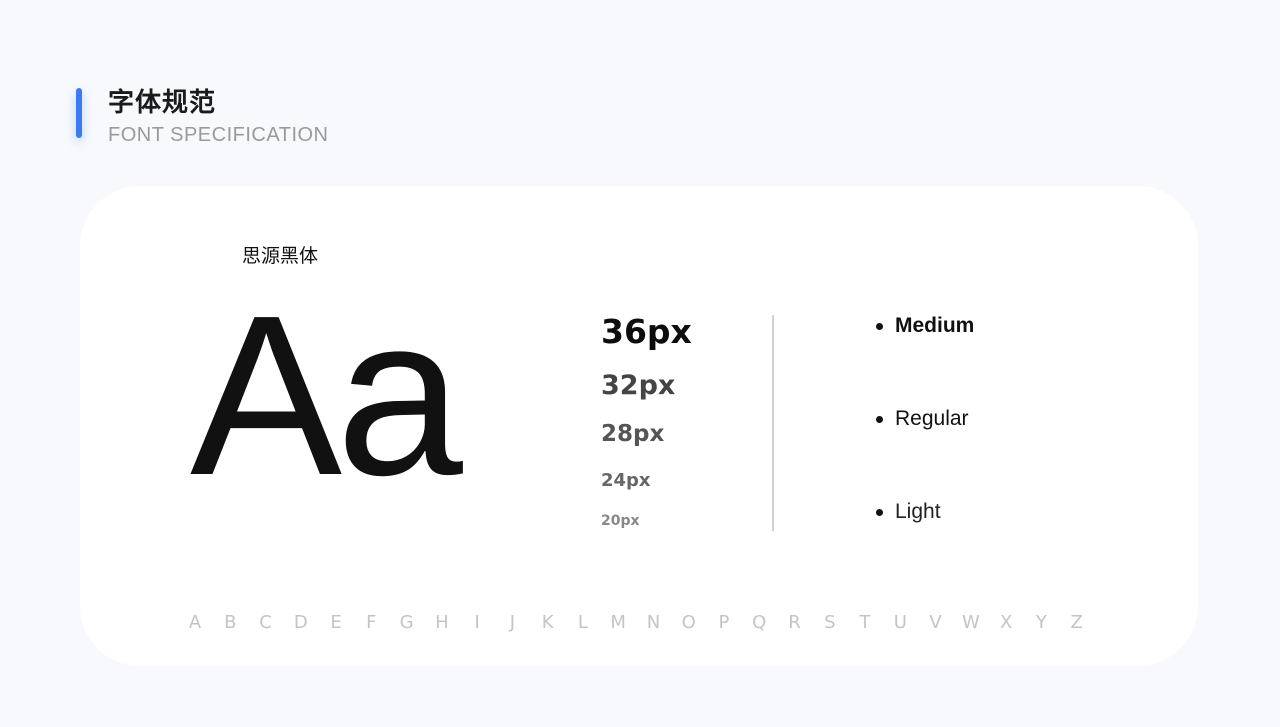 The height and width of the screenshot is (727, 1280). What do you see at coordinates (230, 622) in the screenshot?
I see `alphabet-letter: B` at bounding box center [230, 622].